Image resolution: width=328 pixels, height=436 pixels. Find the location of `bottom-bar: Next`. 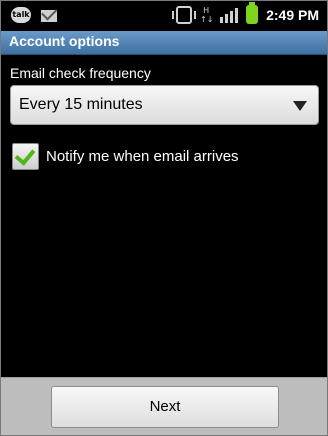

bottom-bar: Next is located at coordinates (164, 406).